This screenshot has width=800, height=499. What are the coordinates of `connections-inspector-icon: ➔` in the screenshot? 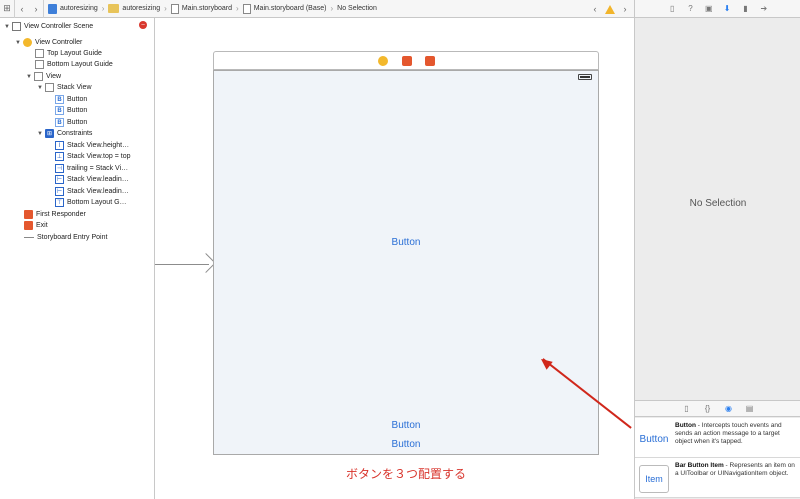 It's located at (763, 8).